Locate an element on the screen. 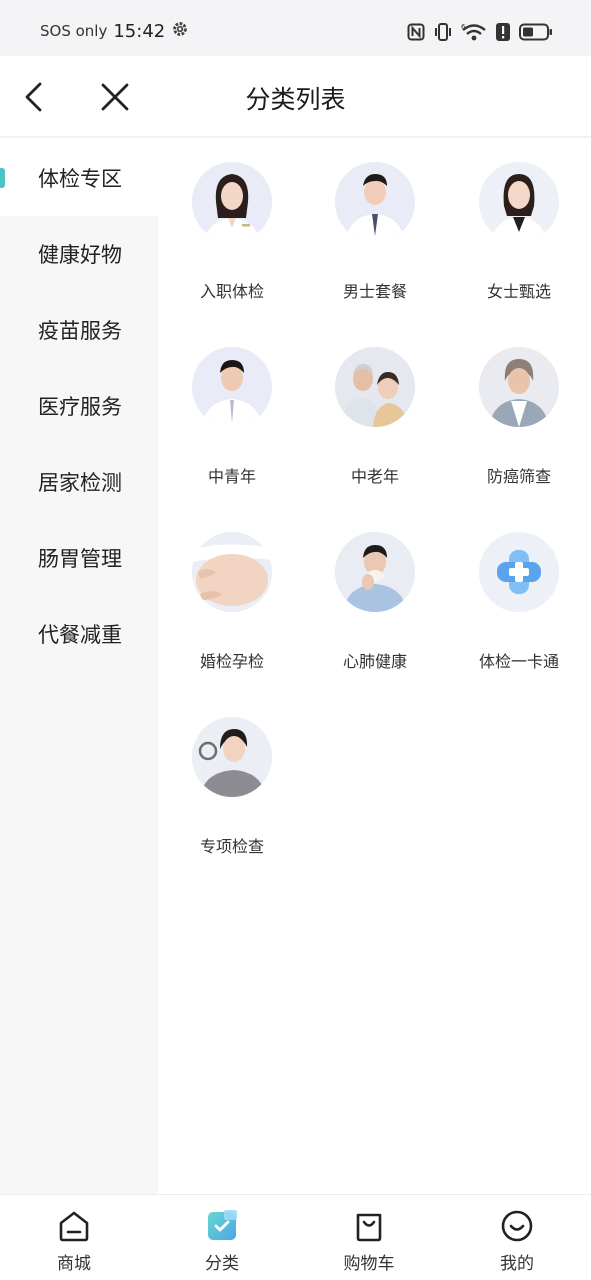  vibrate-icon is located at coordinates (443, 34).